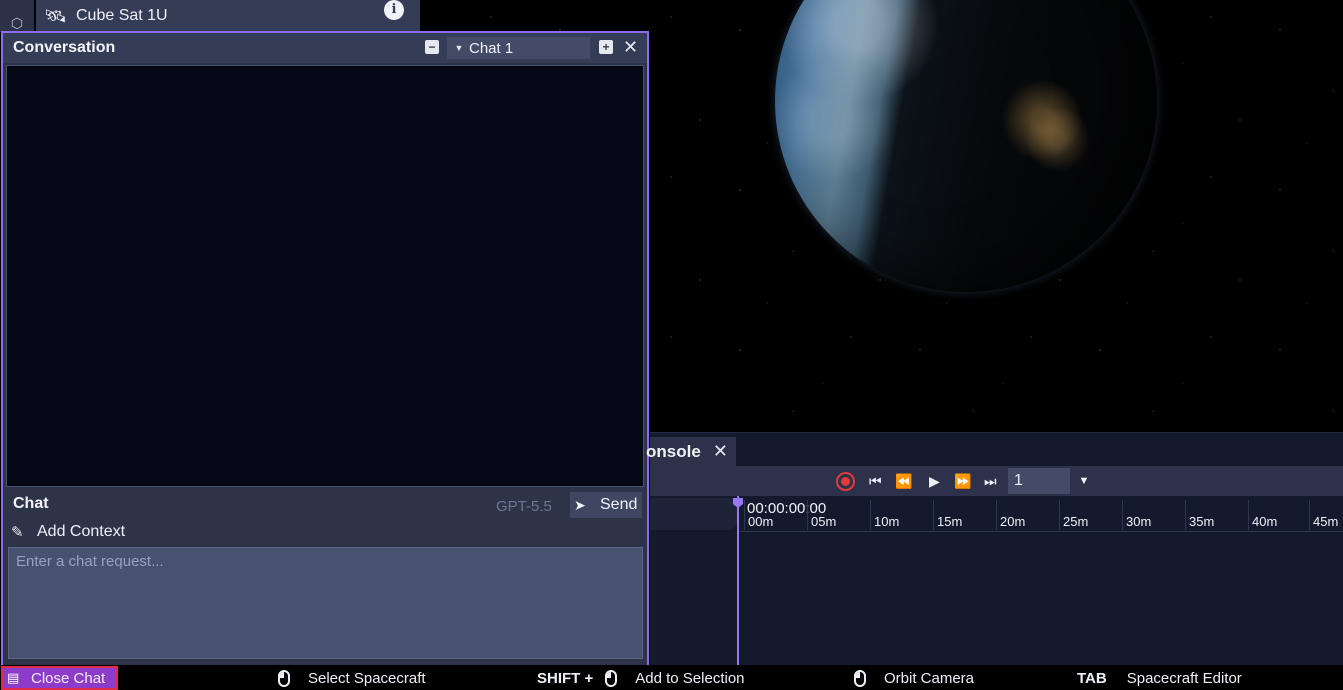  What do you see at coordinates (884, 515) in the screenshot?
I see `ruler-tick: 10m` at bounding box center [884, 515].